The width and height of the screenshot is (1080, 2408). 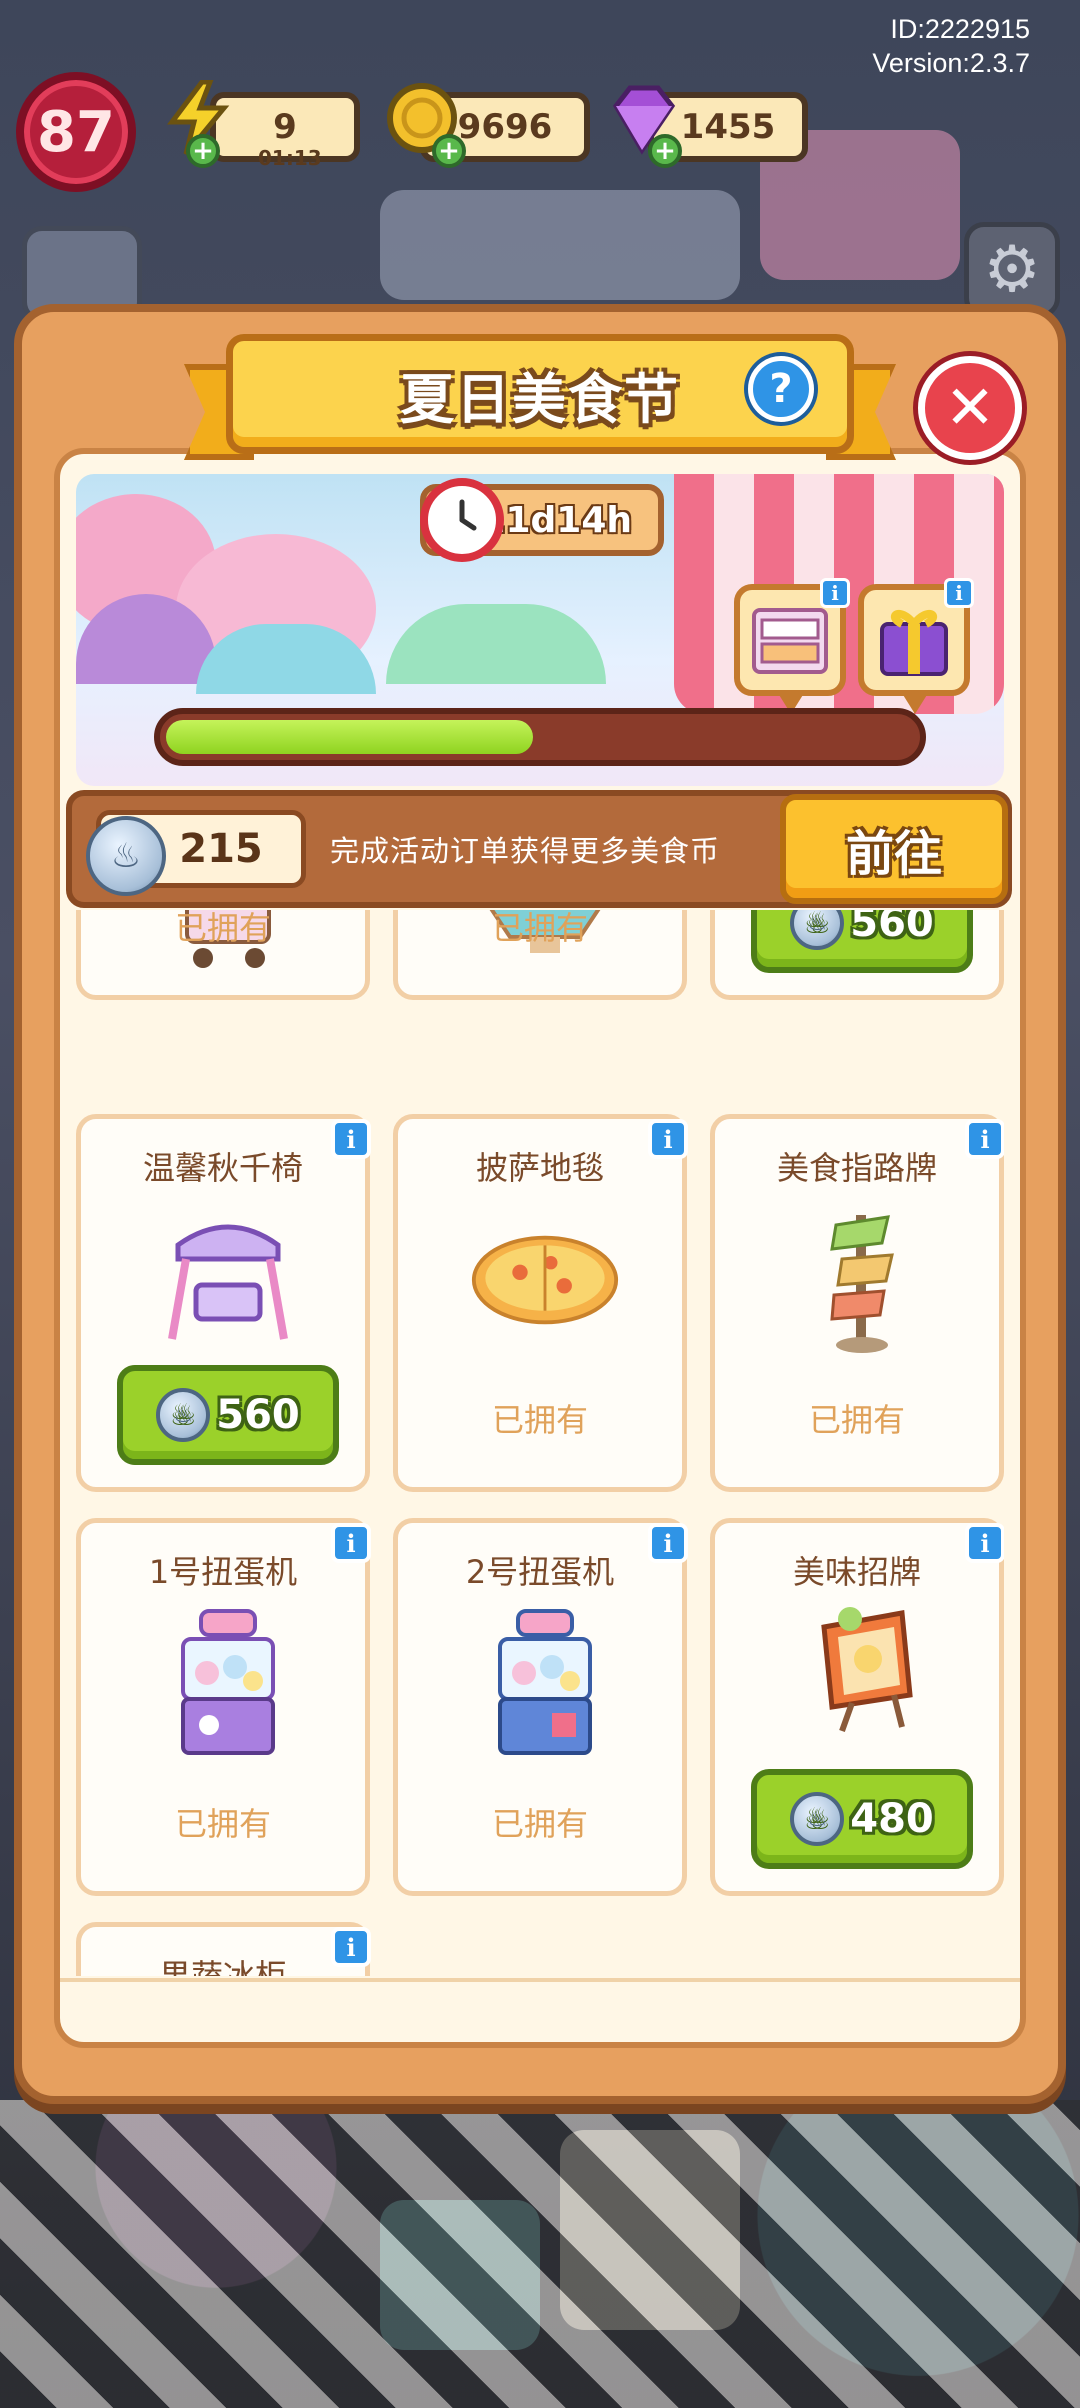 What do you see at coordinates (970, 408) in the screenshot?
I see `close-button: ✕` at bounding box center [970, 408].